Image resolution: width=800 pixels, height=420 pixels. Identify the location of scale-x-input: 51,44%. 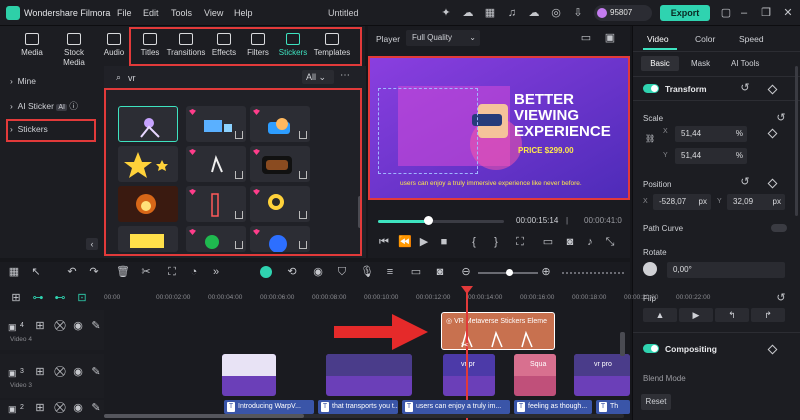
(711, 134).